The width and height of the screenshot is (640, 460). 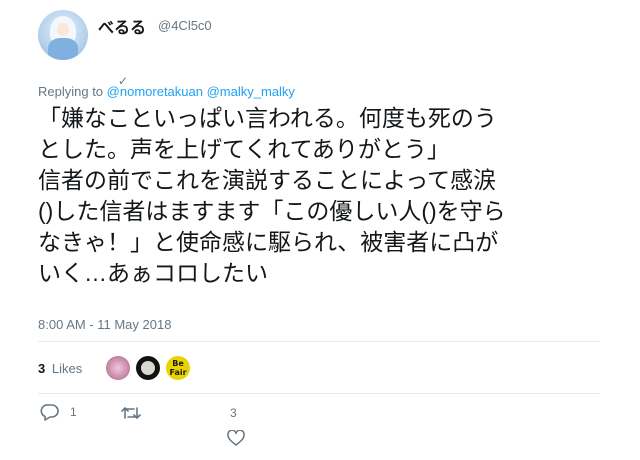 I want to click on divider-bottom, so click(x=319, y=393).